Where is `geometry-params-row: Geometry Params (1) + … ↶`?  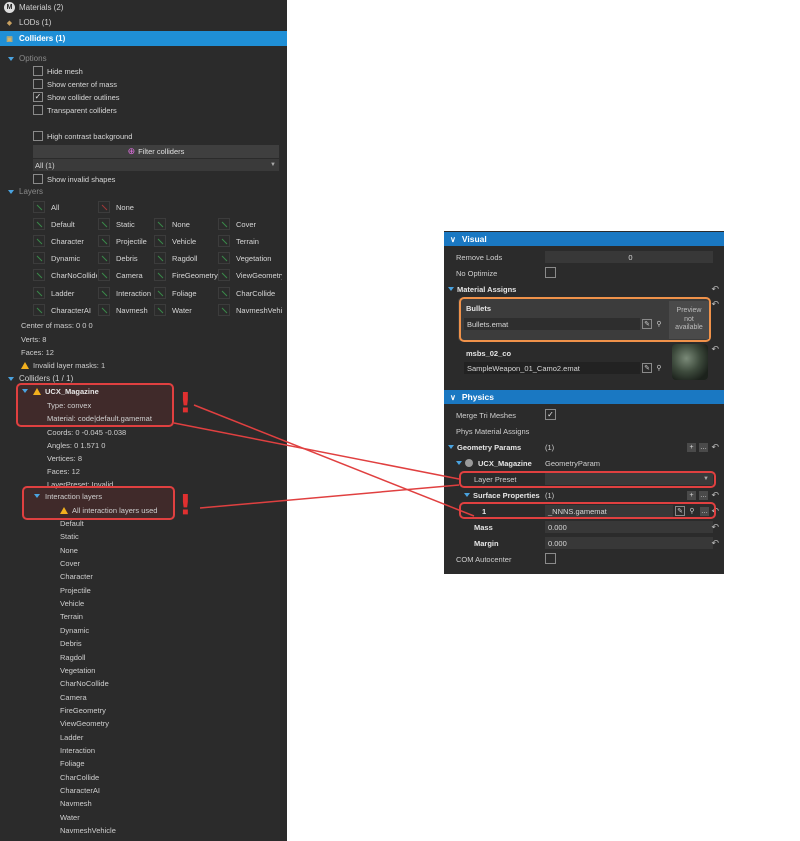
geometry-params-row: Geometry Params (1) + … ↶ is located at coordinates (584, 447).